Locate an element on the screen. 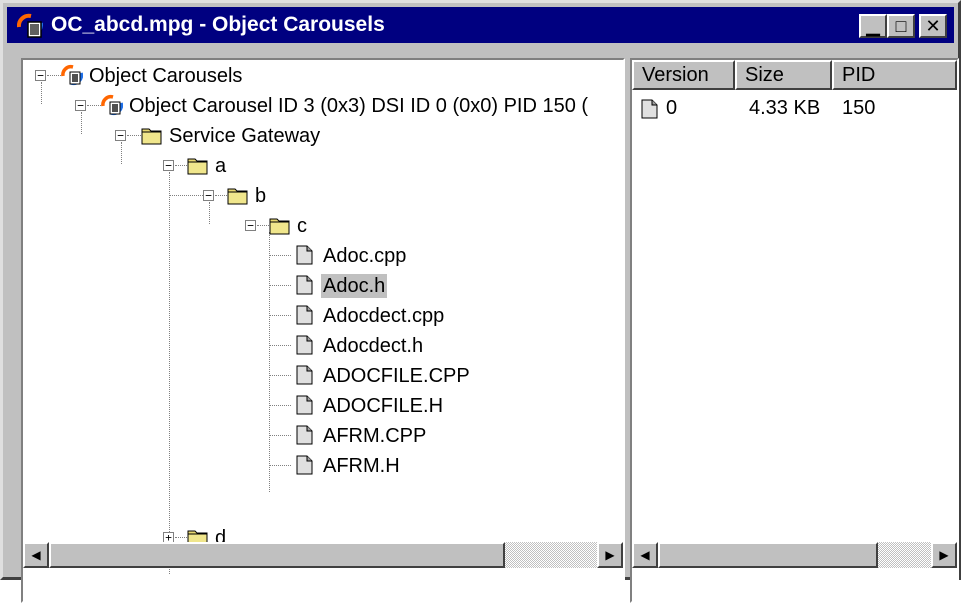  tree-item-label: b is located at coordinates (261, 196).